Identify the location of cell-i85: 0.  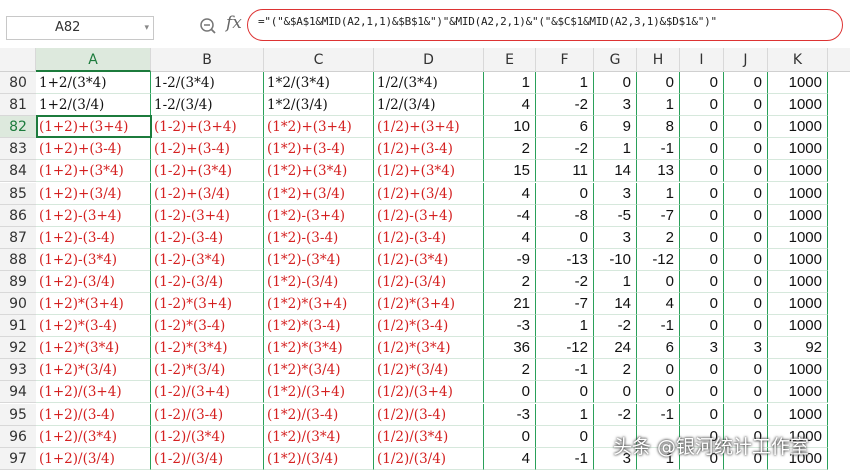
(702, 193).